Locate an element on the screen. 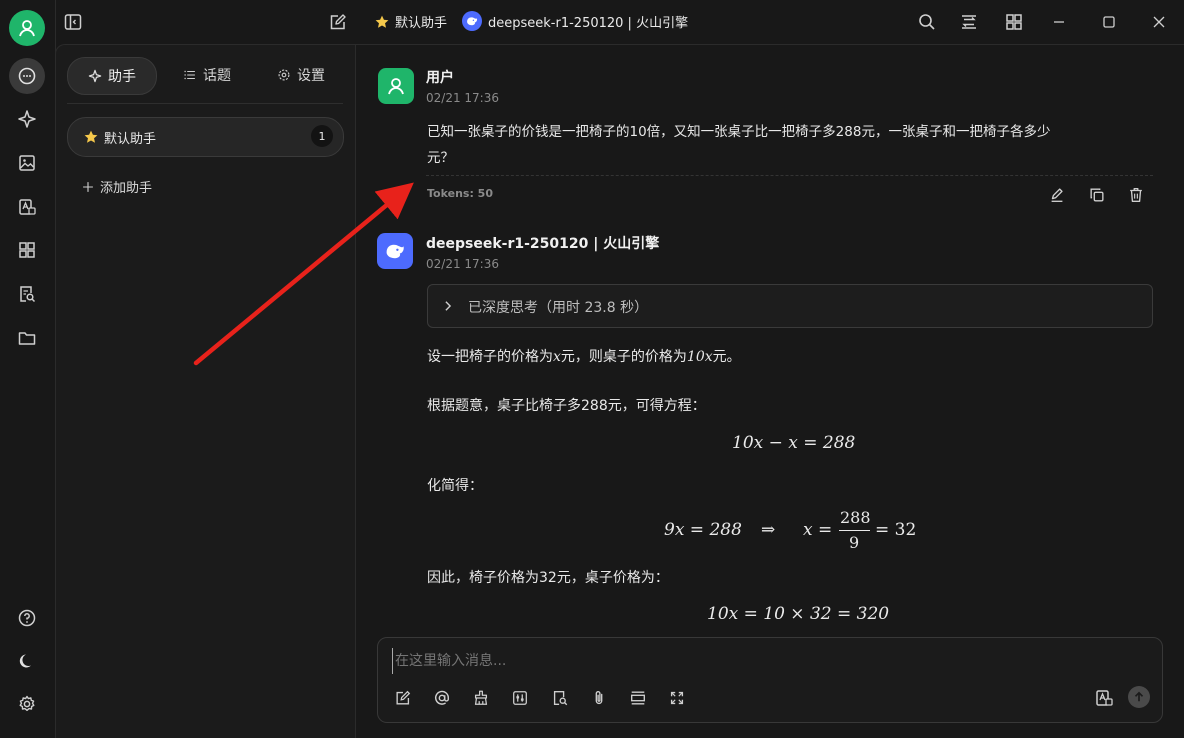 The image size is (1184, 738). close-icon is located at coordinates (1159, 22).